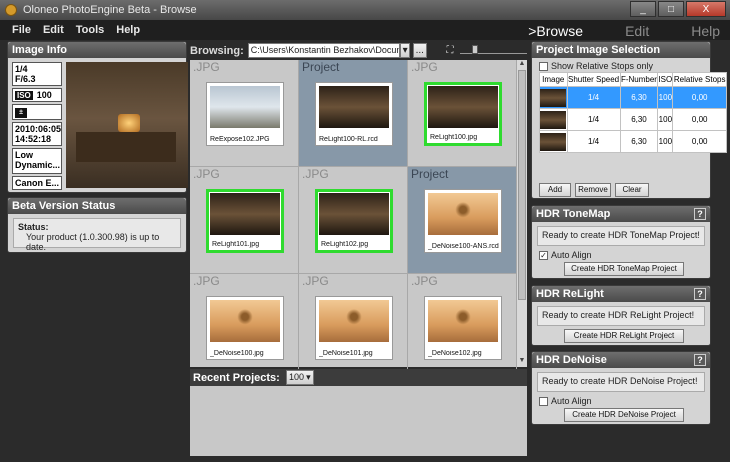 The height and width of the screenshot is (462, 730). I want to click on show-relative-checkbox, so click(543, 66).